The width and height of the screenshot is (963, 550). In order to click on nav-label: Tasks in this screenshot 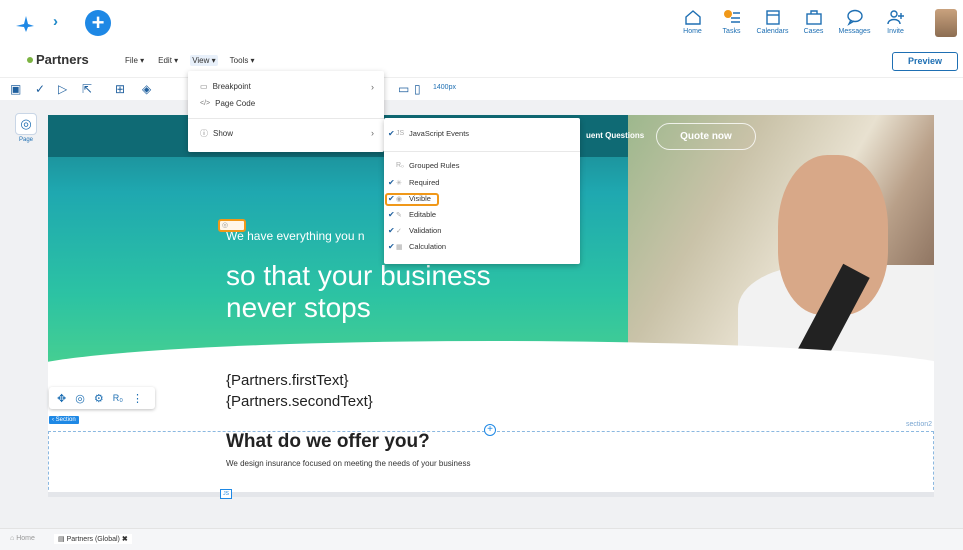, I will do `click(731, 31)`.